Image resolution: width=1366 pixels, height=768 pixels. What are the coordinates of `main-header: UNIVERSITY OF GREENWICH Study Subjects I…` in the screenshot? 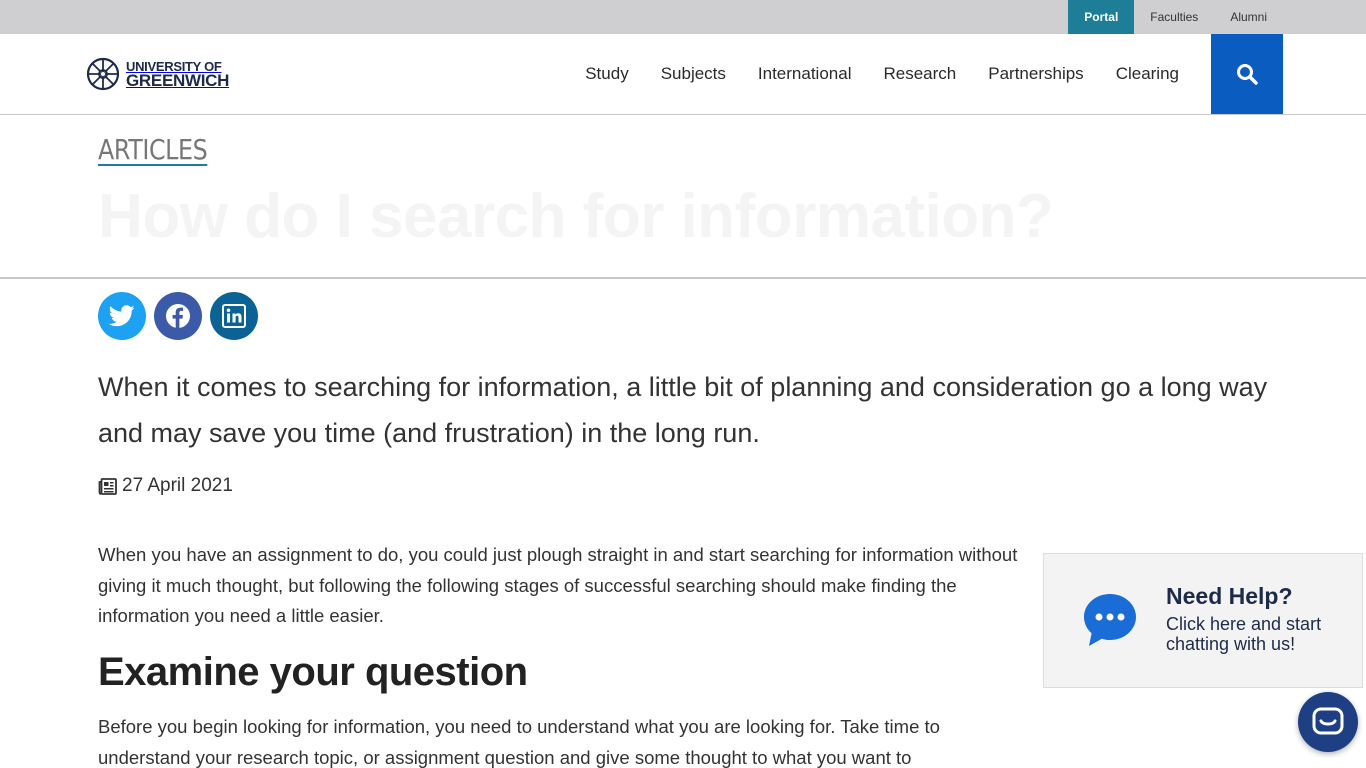 It's located at (683, 74).